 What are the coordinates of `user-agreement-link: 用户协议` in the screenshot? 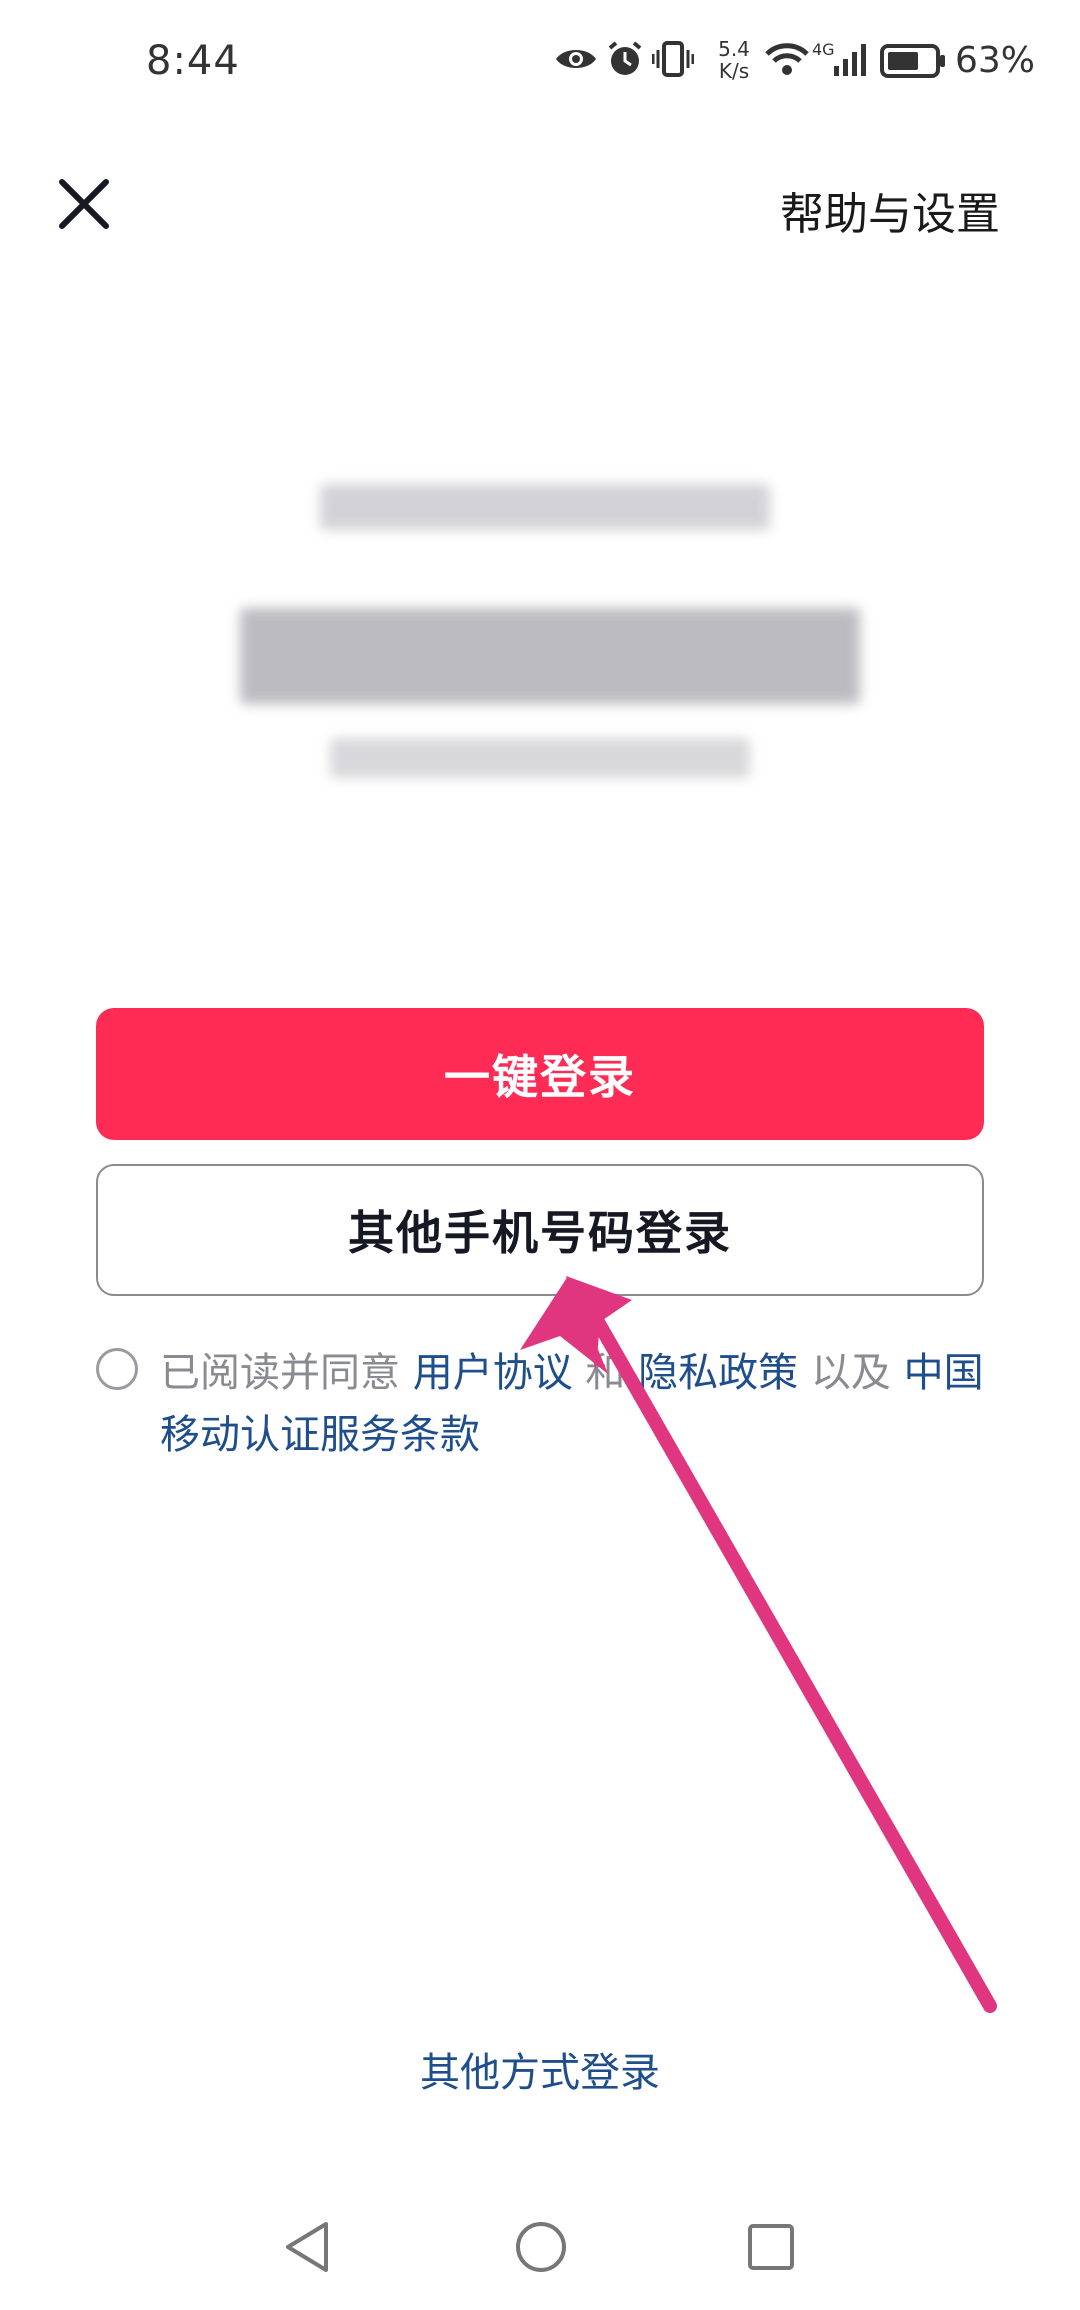 It's located at (493, 1373).